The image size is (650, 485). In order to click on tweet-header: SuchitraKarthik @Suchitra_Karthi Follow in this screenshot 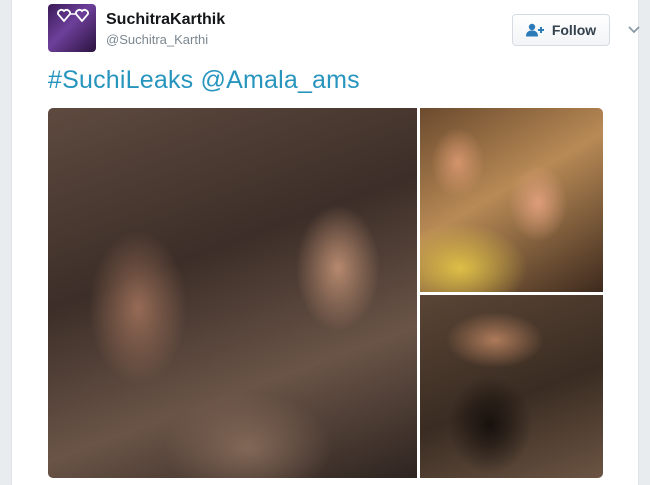, I will do `click(344, 29)`.